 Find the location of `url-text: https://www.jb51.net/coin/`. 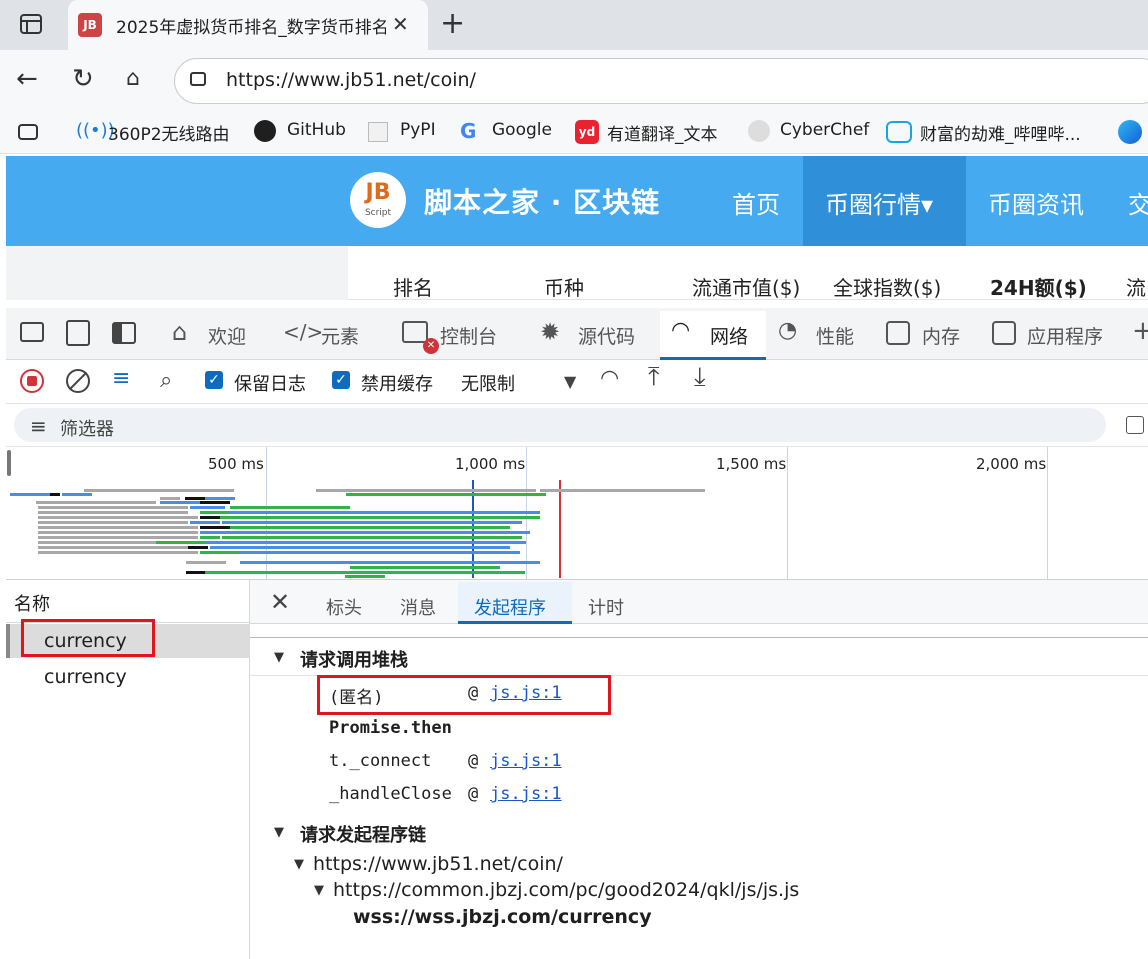

url-text: https://www.jb51.net/coin/ is located at coordinates (351, 80).